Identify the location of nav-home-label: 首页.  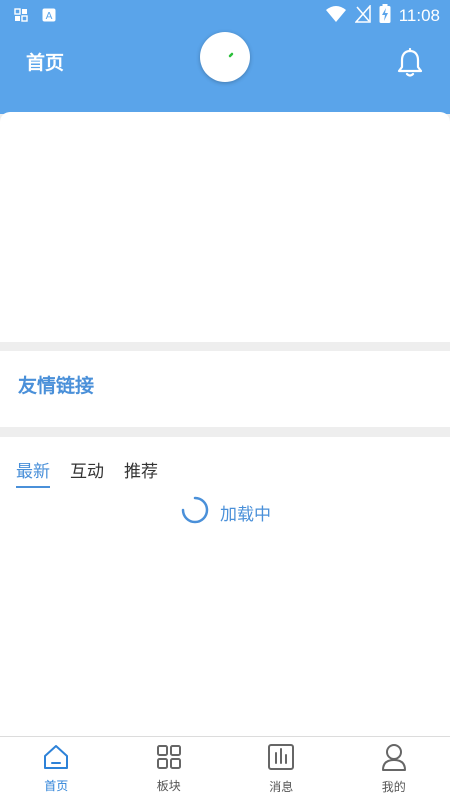
(56, 785).